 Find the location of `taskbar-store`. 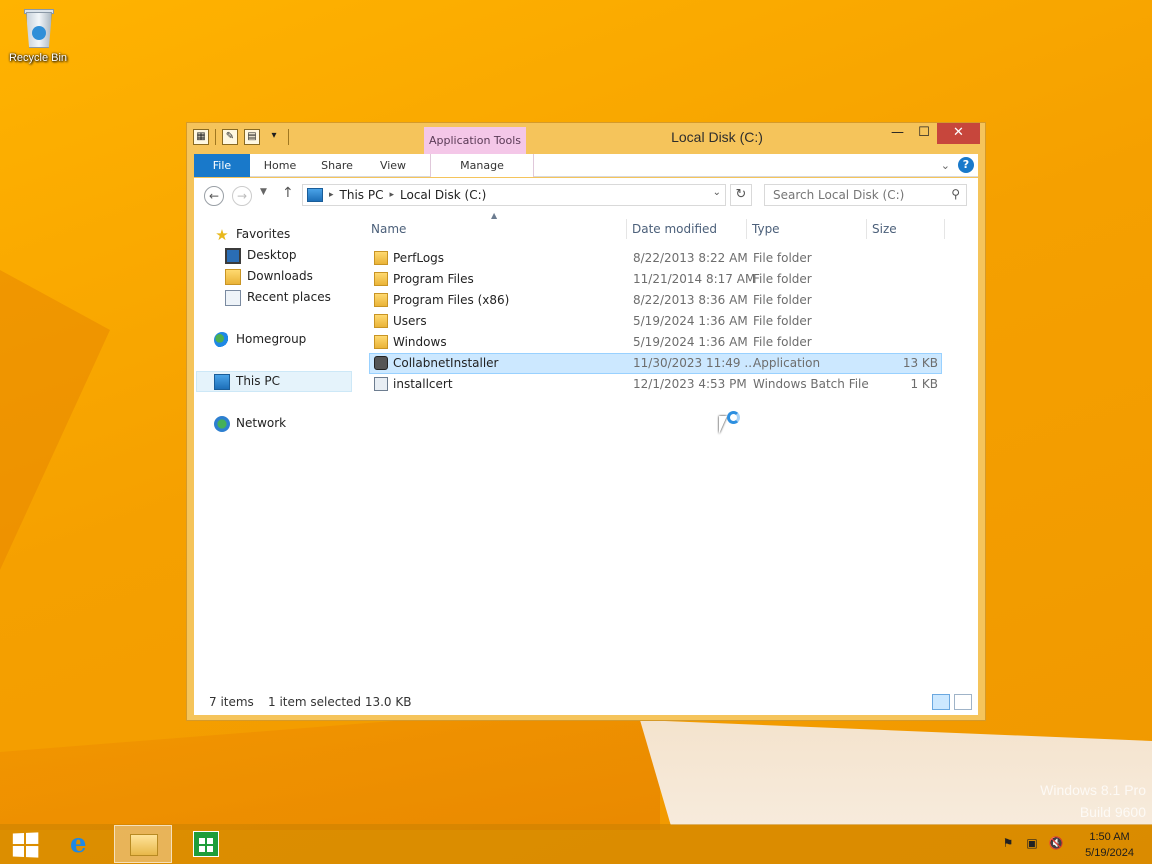

taskbar-store is located at coordinates (205, 844).